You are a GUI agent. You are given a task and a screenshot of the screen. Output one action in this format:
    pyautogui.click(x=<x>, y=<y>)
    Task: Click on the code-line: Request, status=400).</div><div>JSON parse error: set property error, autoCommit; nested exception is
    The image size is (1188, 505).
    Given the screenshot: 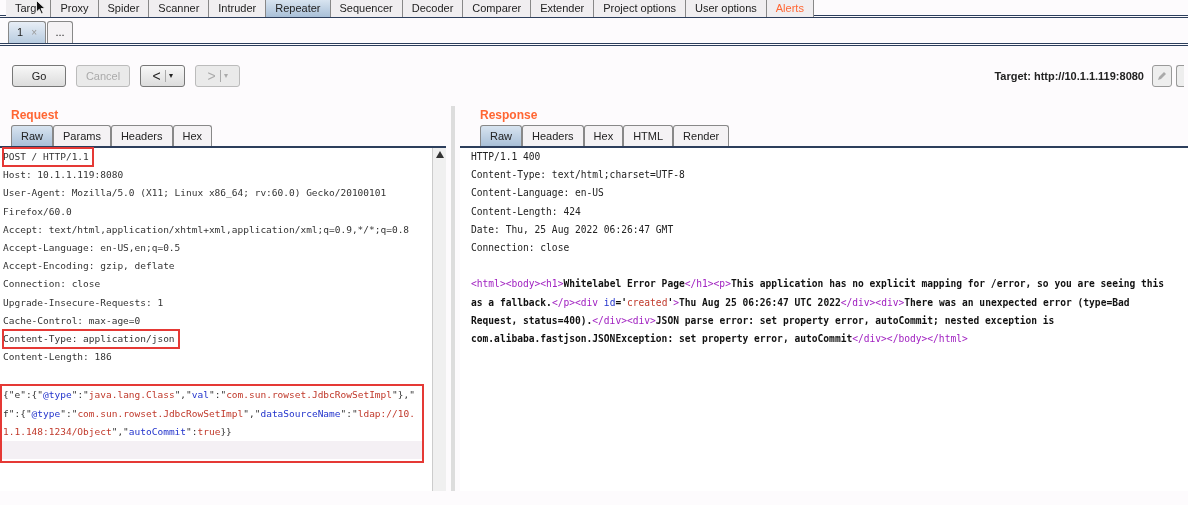 What is the action you would take?
    pyautogui.click(x=763, y=320)
    